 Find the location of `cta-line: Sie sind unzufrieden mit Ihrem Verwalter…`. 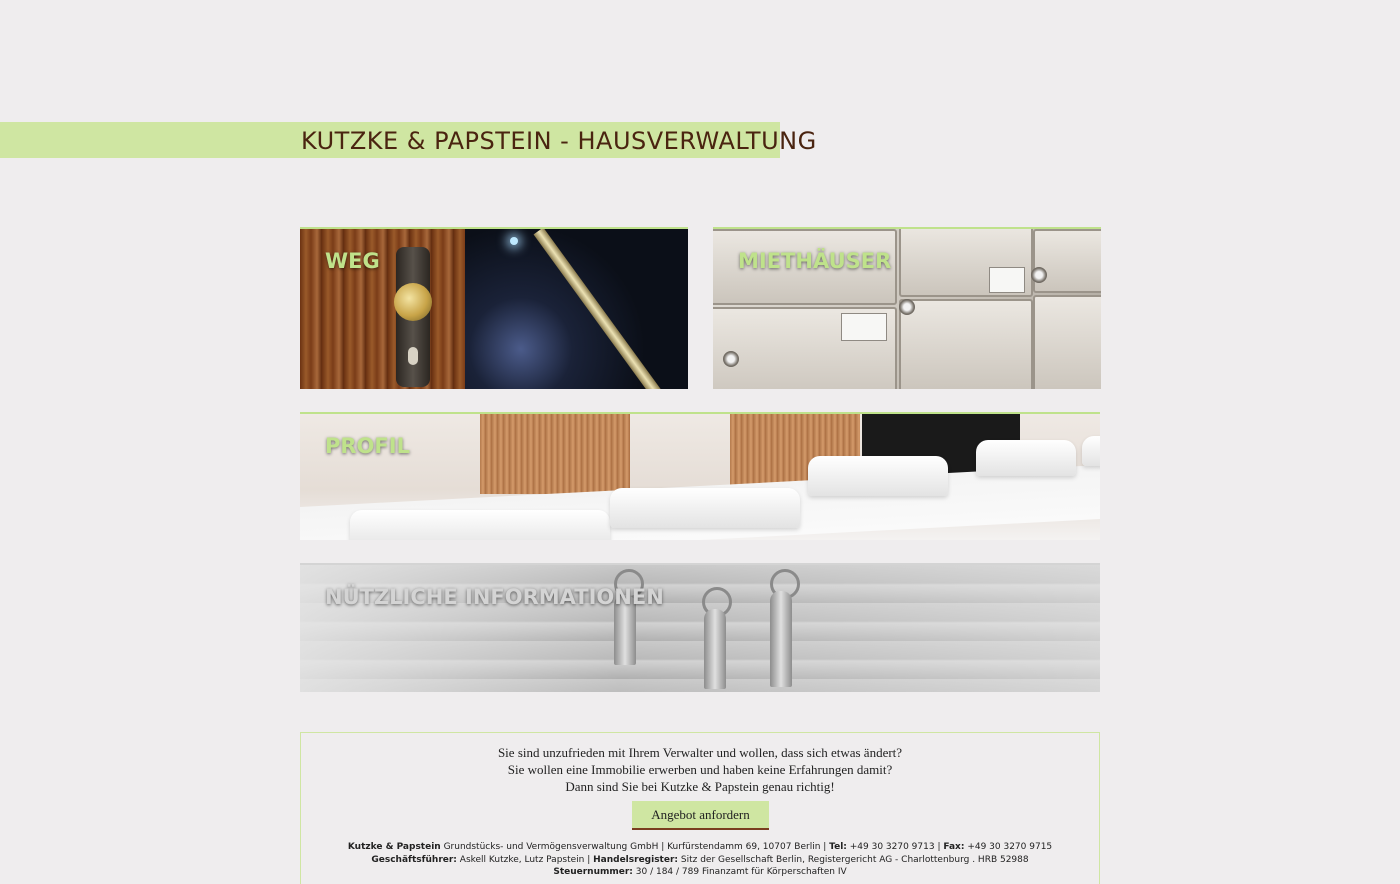

cta-line: Sie sind unzufrieden mit Ihrem Verwalter… is located at coordinates (700, 752).